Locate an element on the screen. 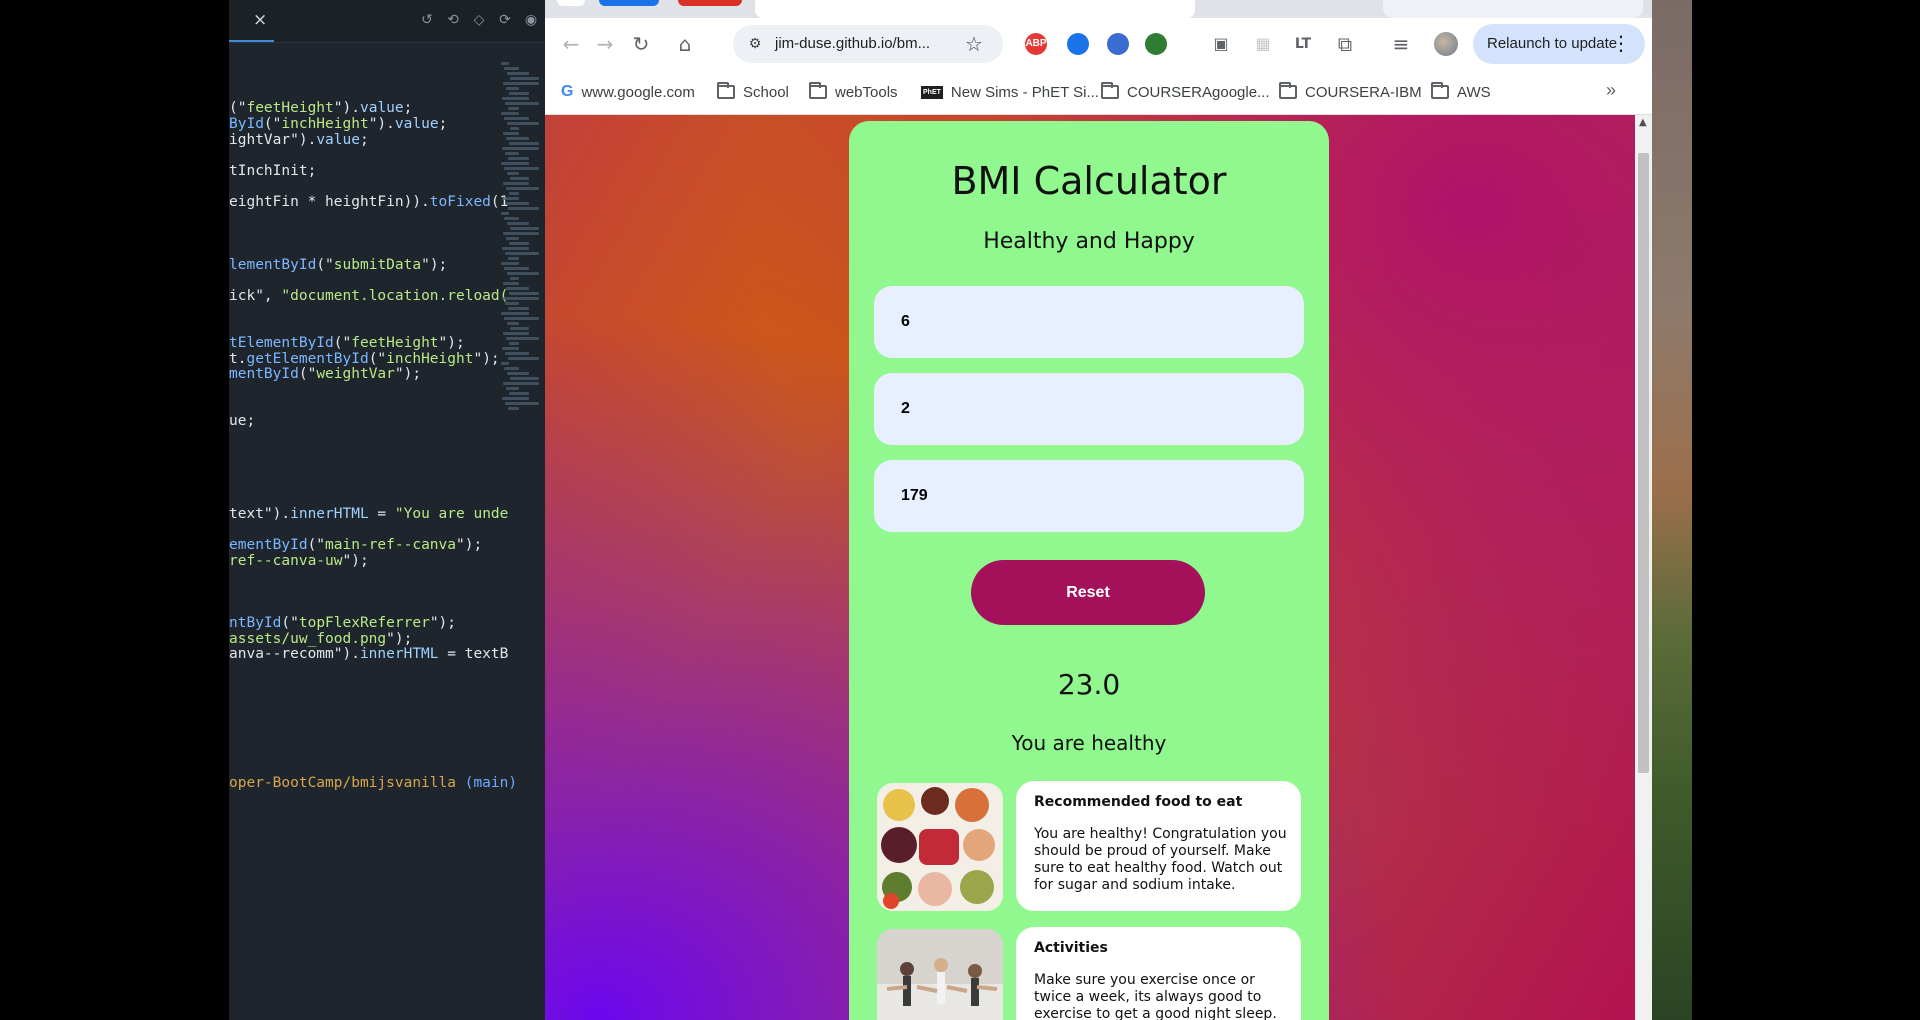  code-line: t.getElementById("inchHeight"); is located at coordinates (364, 359).